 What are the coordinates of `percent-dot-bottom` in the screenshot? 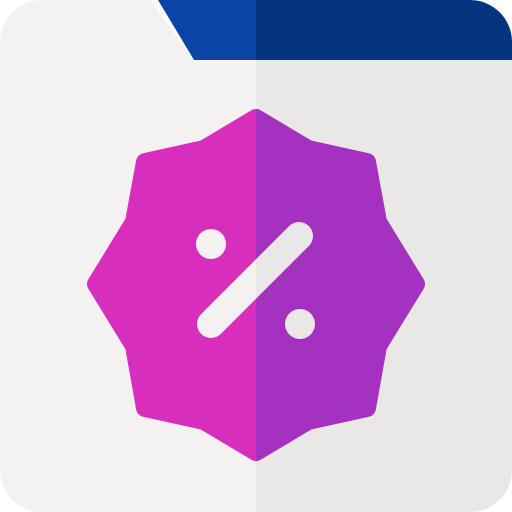 It's located at (300, 324).